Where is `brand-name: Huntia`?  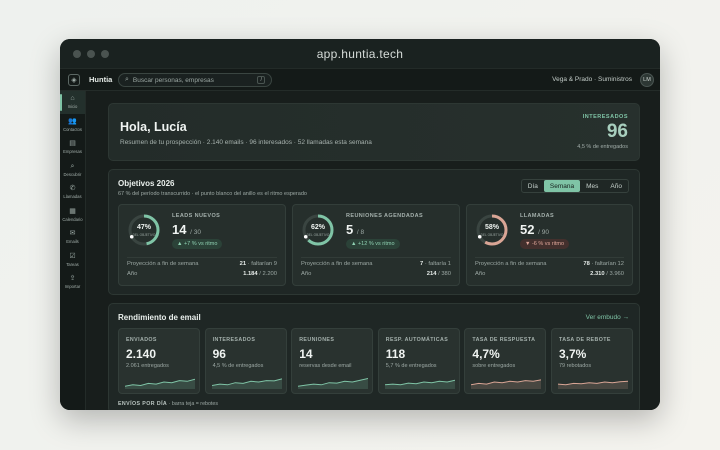 brand-name: Huntia is located at coordinates (101, 79).